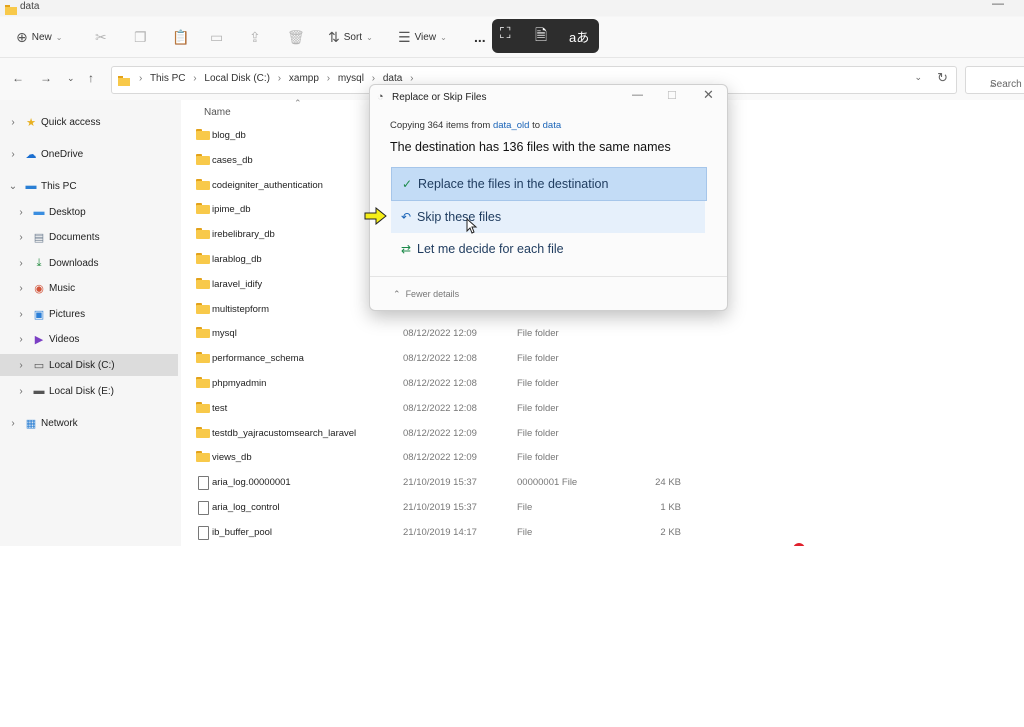 The image size is (1024, 727). What do you see at coordinates (602, 409) in the screenshot?
I see `table-row: test 08/12/2022 12:08 File folder` at bounding box center [602, 409].